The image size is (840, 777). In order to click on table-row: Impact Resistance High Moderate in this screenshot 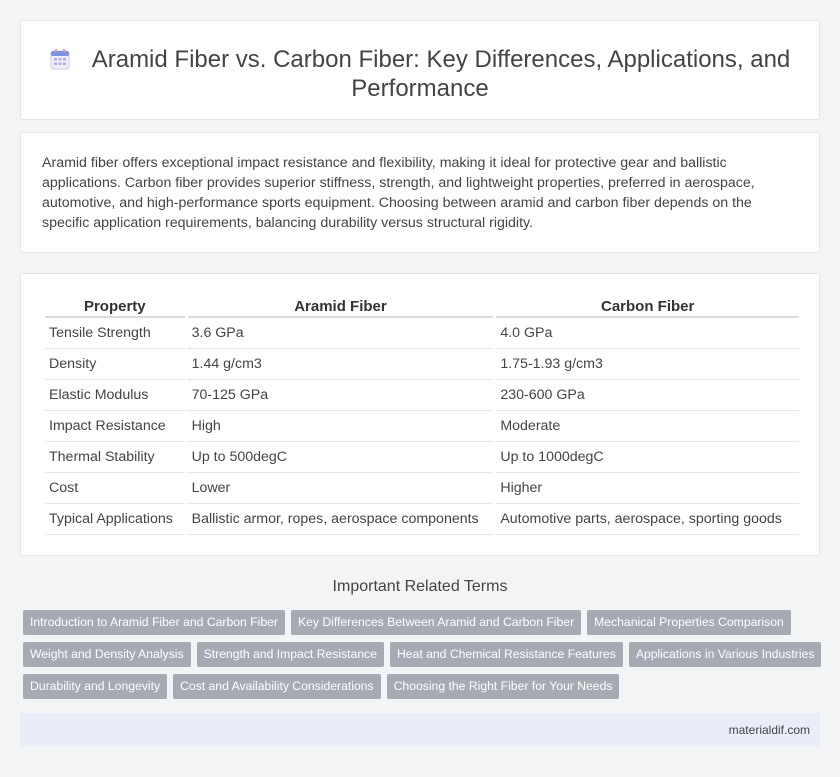, I will do `click(422, 426)`.